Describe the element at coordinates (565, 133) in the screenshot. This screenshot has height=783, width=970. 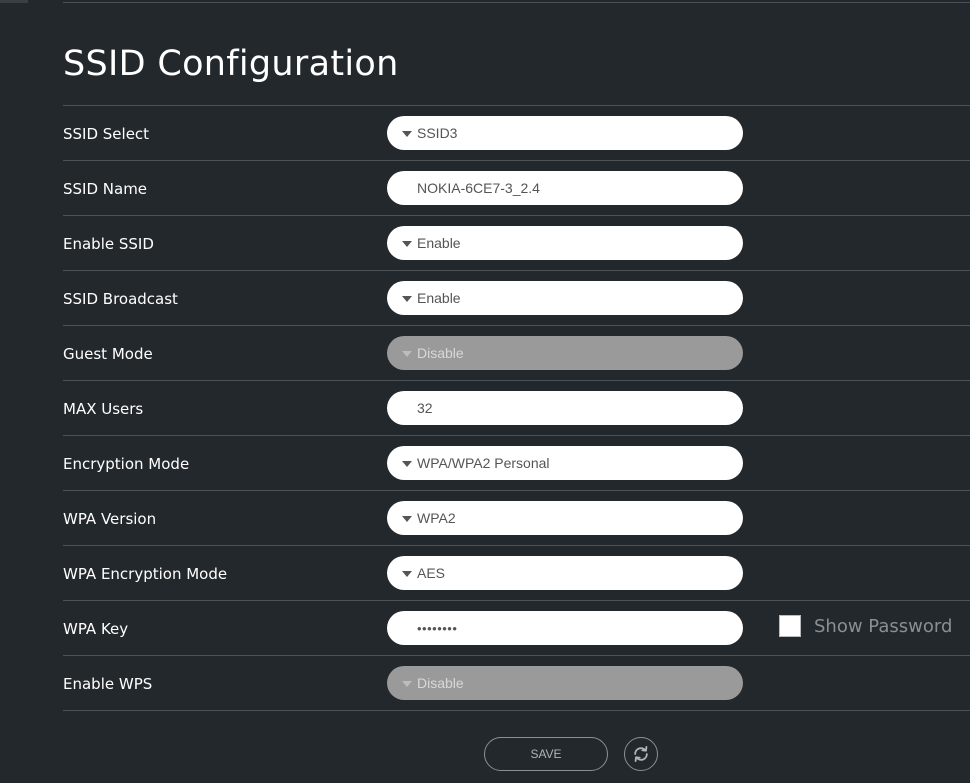
I see `ssid-select-dropdown: SSID3` at that location.